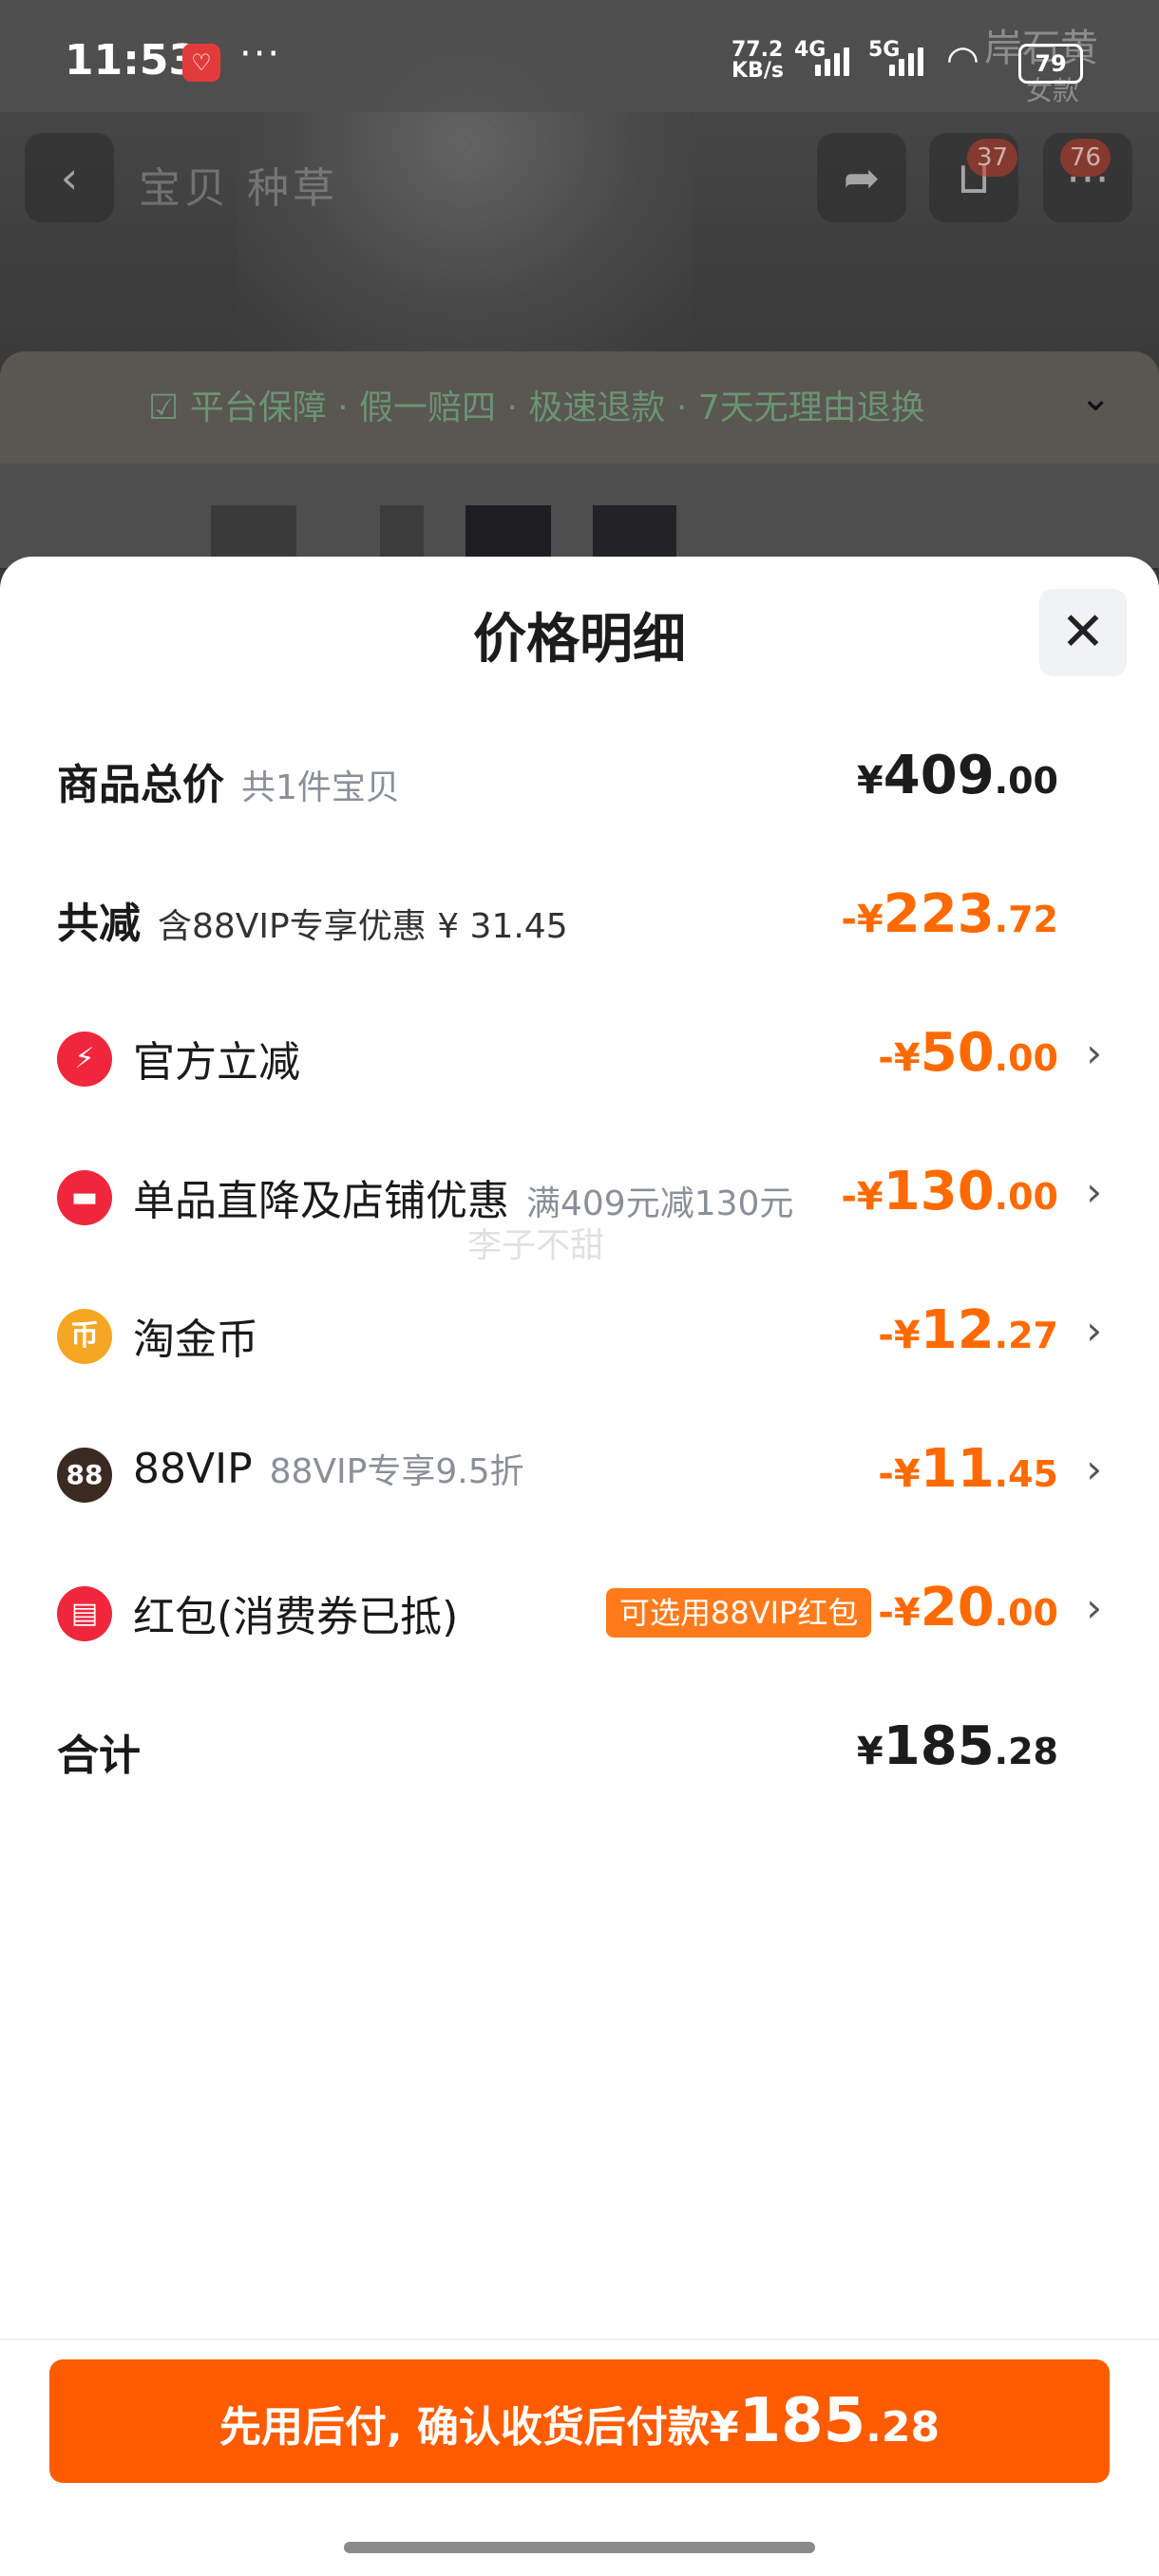 The image size is (1159, 2576). I want to click on back-button: ‹, so click(69, 177).